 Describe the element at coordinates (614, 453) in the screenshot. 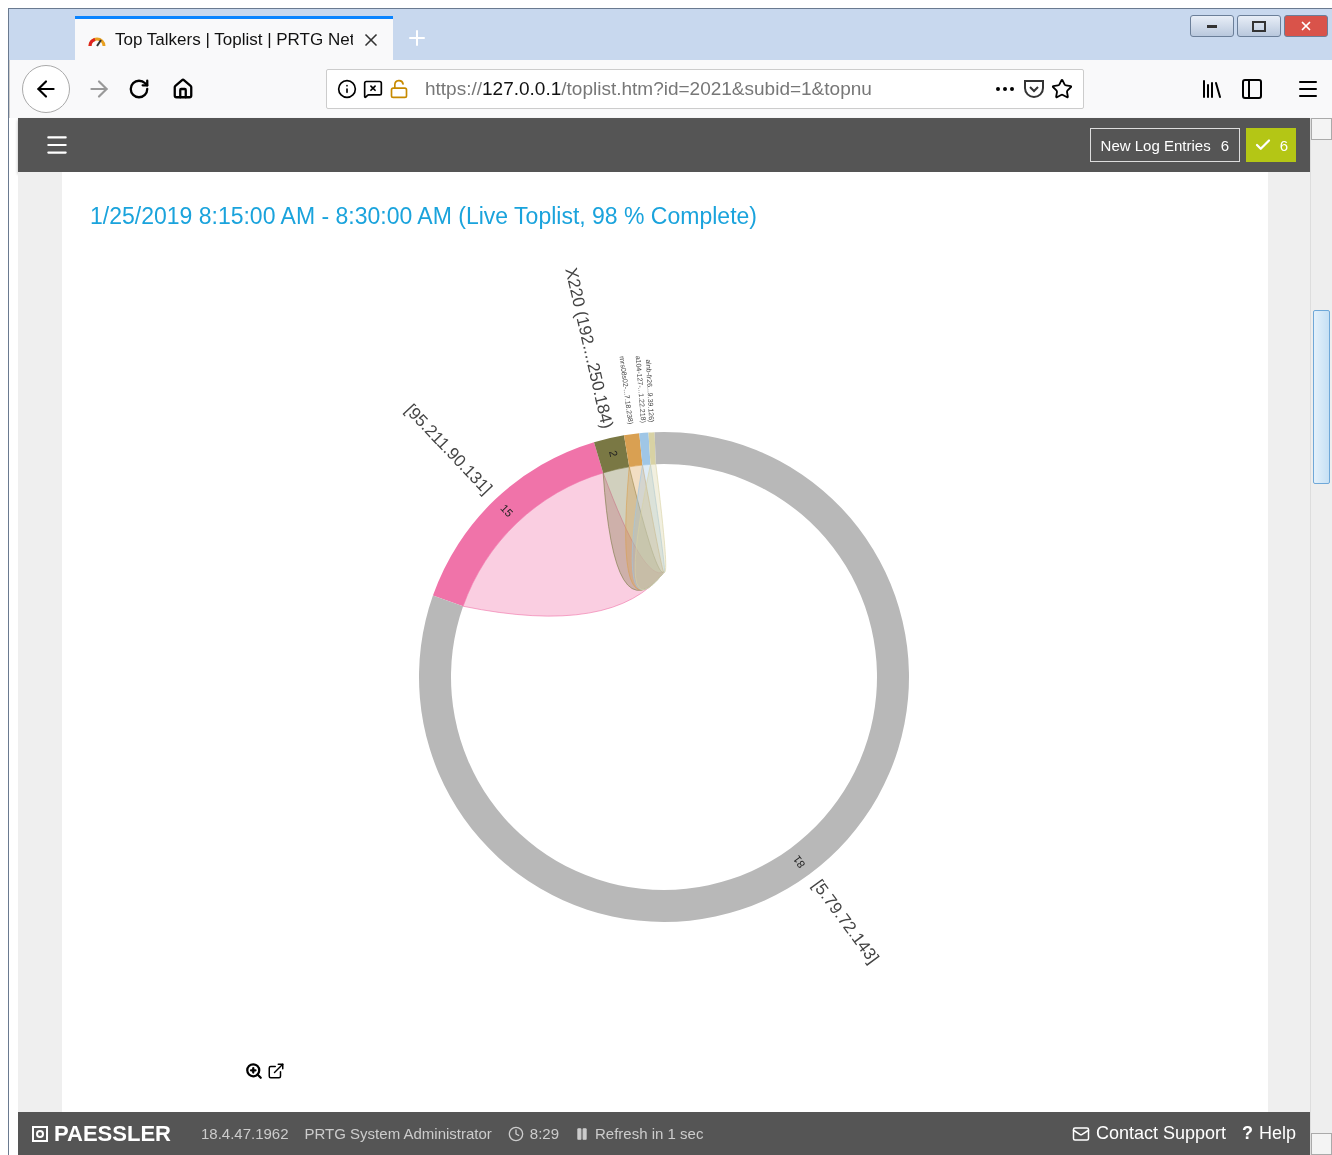

I see `slice-value: 2` at that location.